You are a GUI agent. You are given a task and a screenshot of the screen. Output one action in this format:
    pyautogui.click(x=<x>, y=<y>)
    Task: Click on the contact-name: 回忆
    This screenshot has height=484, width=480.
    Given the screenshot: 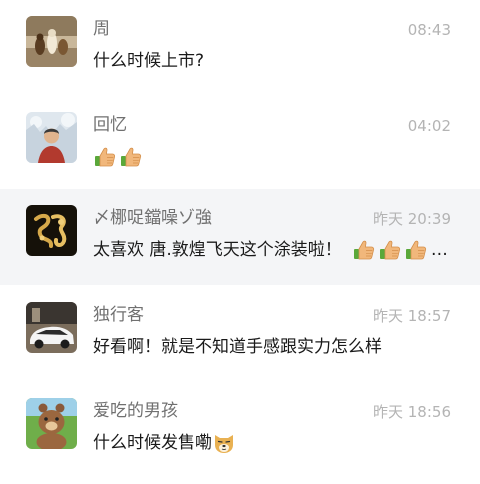 What is the action you would take?
    pyautogui.click(x=110, y=125)
    